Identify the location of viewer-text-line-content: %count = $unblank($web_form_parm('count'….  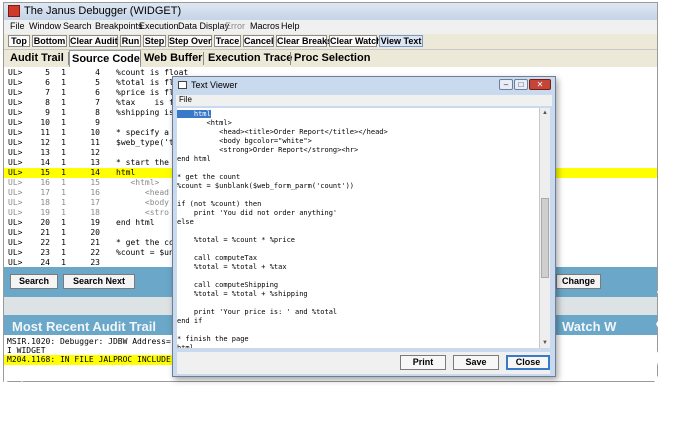
(266, 186).